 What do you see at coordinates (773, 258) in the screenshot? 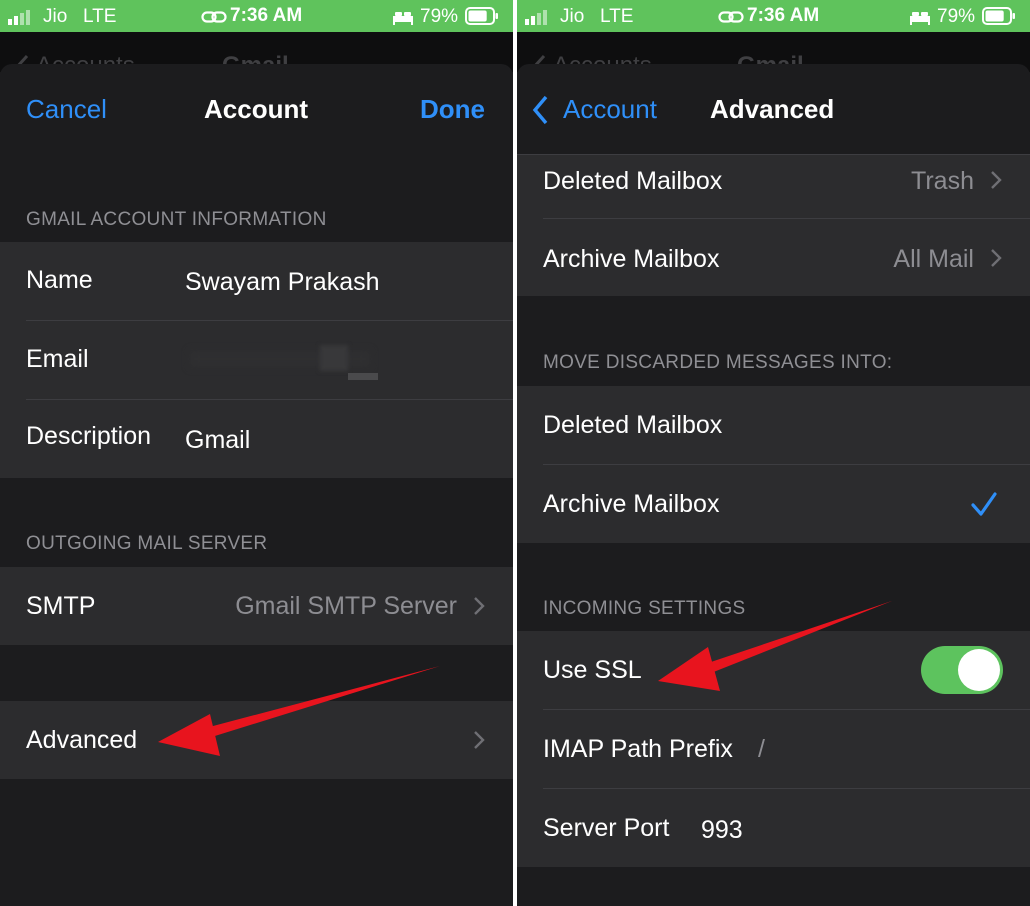
I see `archive-mailbox-row: Archive Mailbox All Mail` at bounding box center [773, 258].